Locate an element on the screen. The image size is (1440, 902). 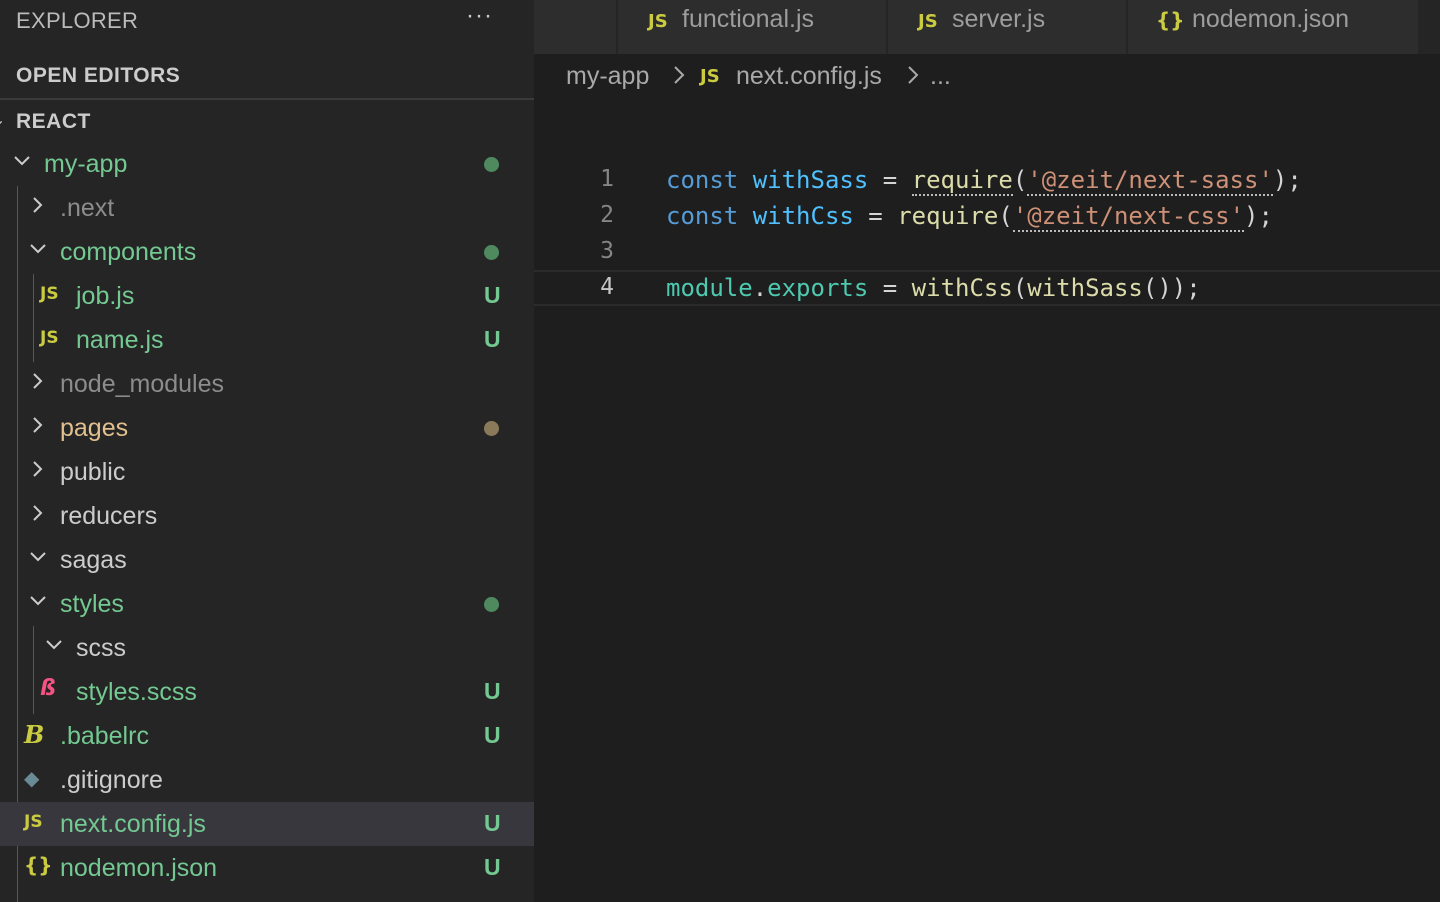
tree-folder: public is located at coordinates (267, 472).